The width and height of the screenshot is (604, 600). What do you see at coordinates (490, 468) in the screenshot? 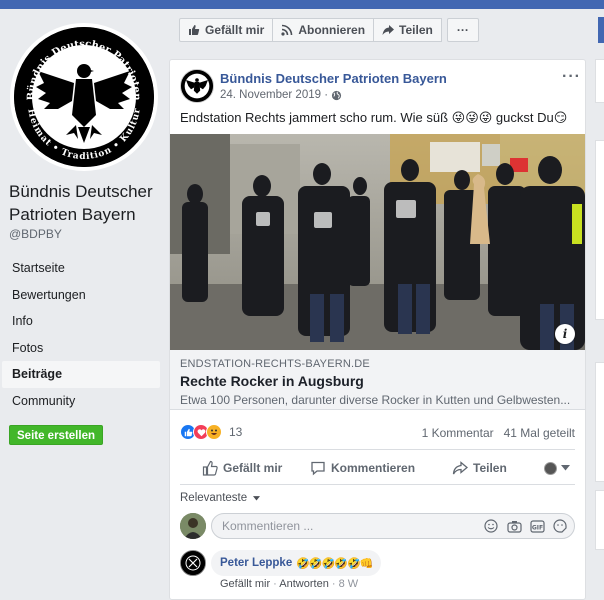
I see `share-button-label: Teilen` at bounding box center [490, 468].